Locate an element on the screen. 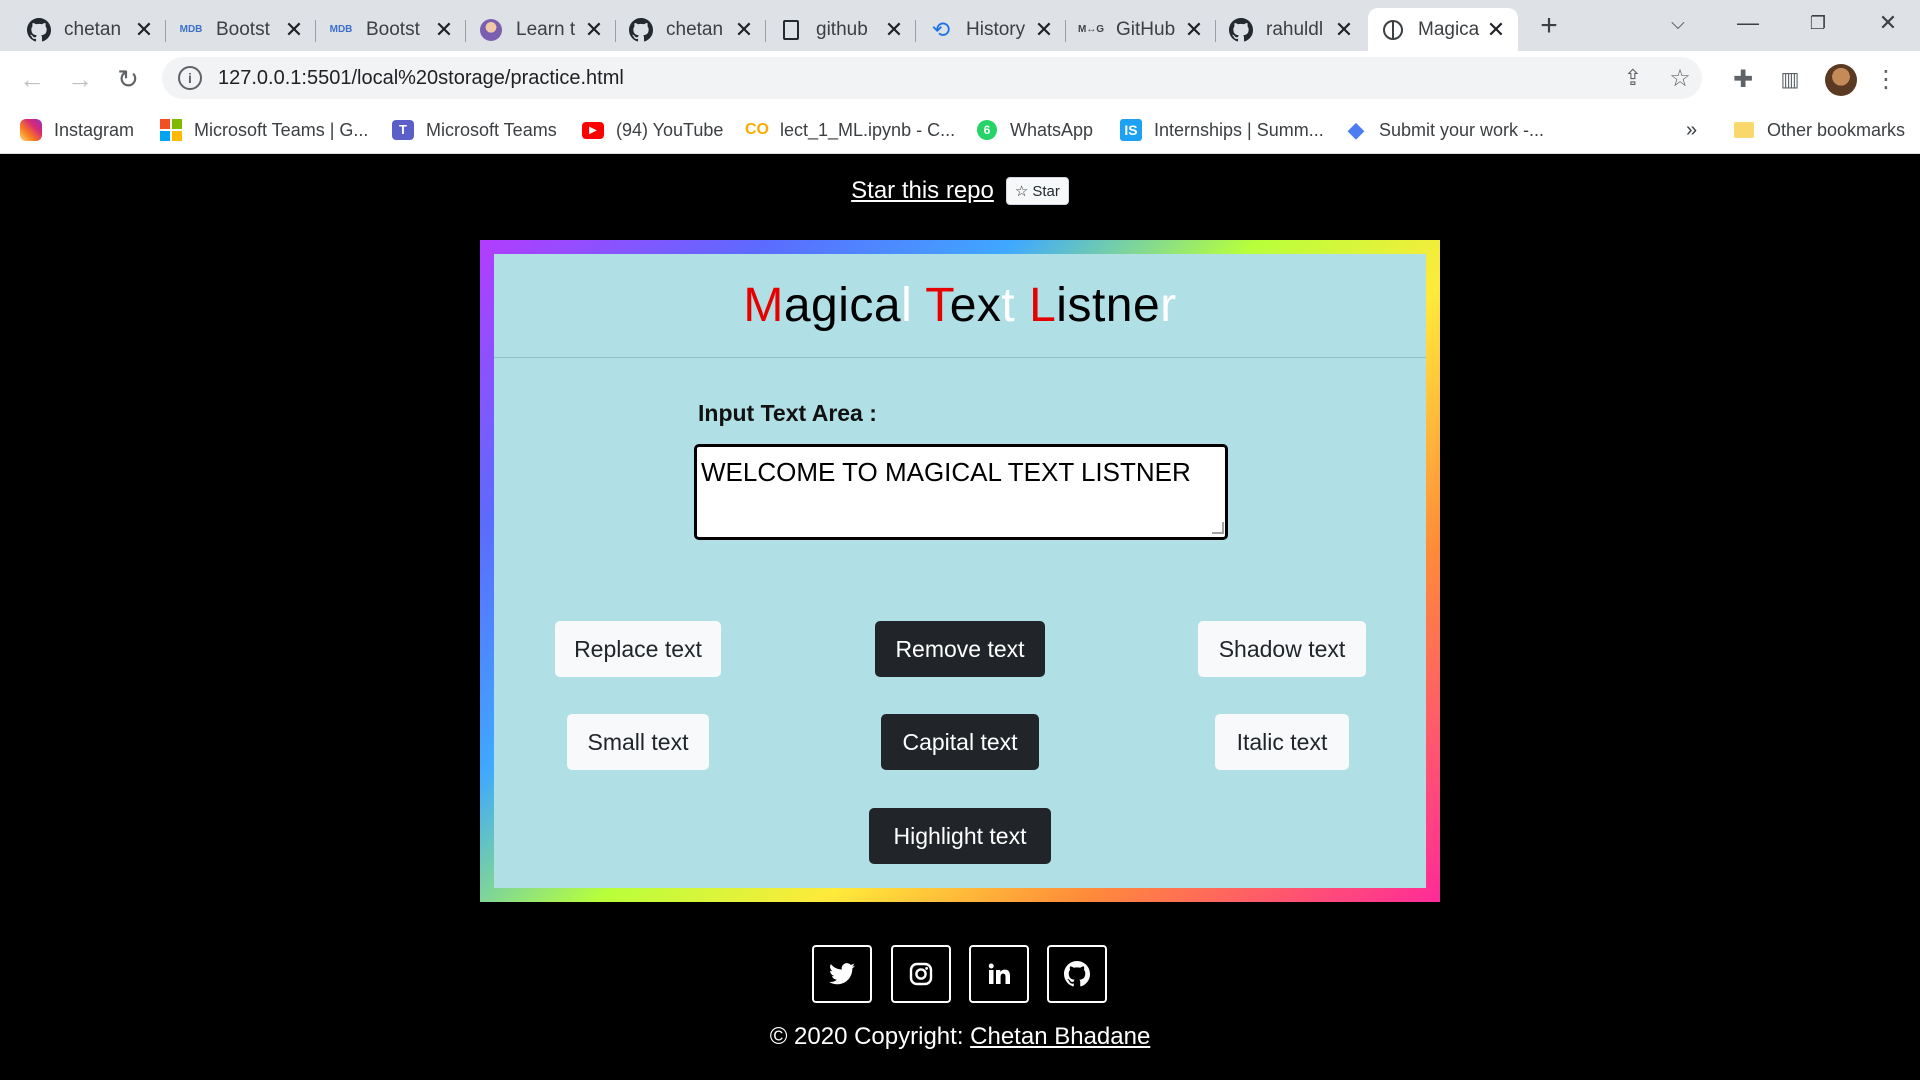 The height and width of the screenshot is (1080, 1920). tab-title: History is located at coordinates (996, 29).